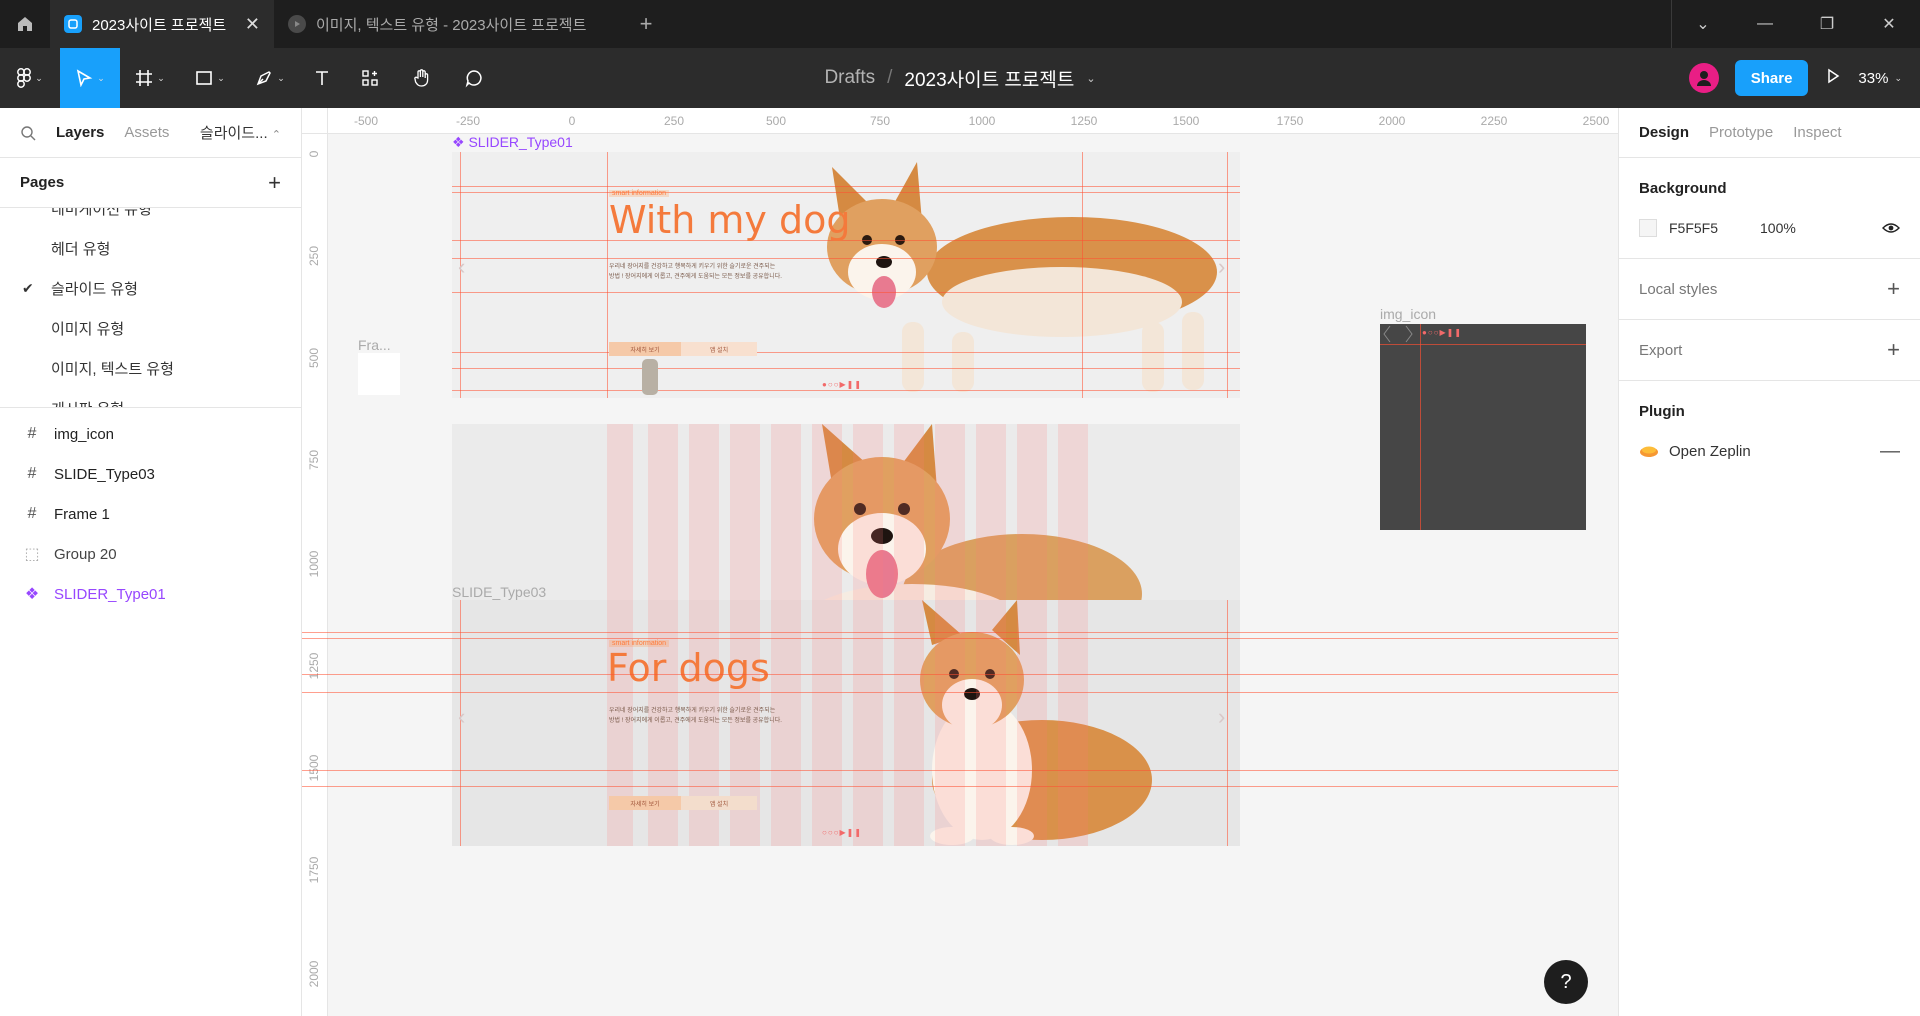 The width and height of the screenshot is (1920, 1016). I want to click on layer-frame-1: # Frame 1, so click(150, 514).